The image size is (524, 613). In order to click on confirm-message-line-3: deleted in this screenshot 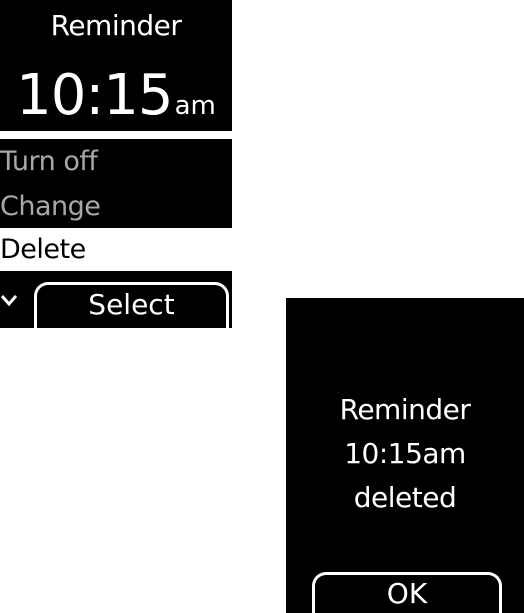, I will do `click(405, 497)`.